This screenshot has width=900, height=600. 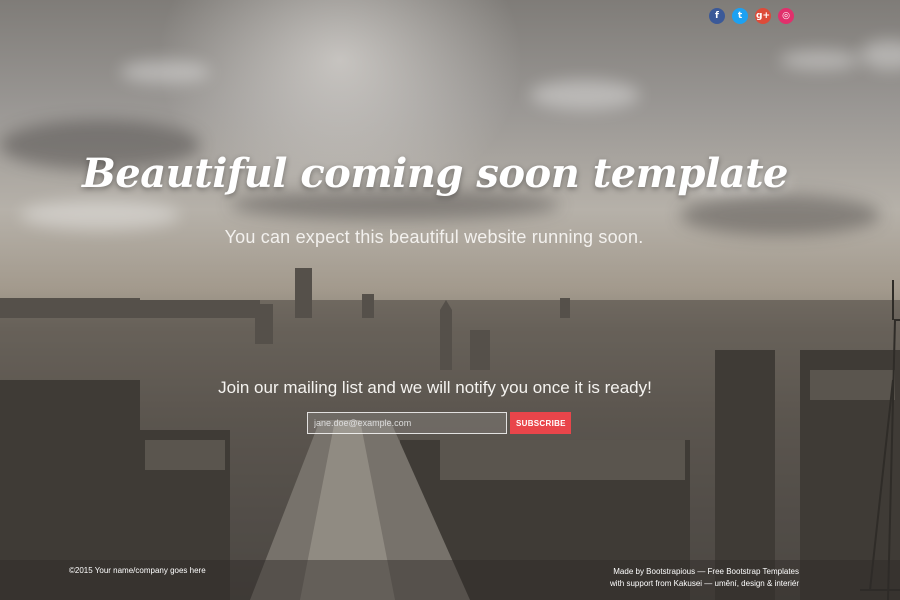 What do you see at coordinates (763, 16) in the screenshot?
I see `google-plus-icon: g+` at bounding box center [763, 16].